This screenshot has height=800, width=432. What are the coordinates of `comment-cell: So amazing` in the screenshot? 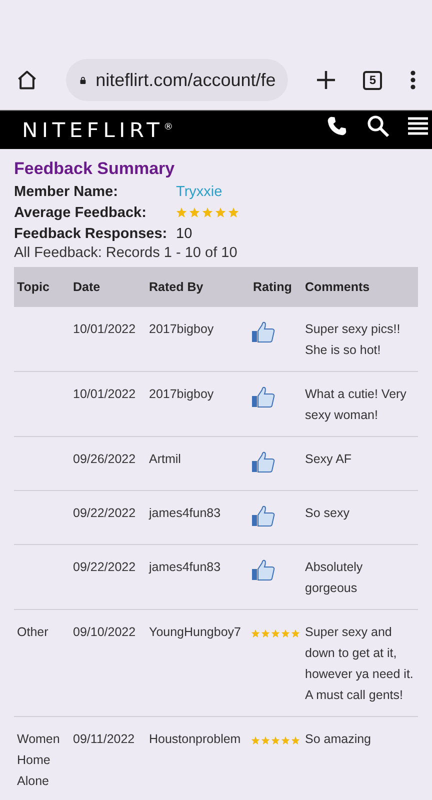 It's located at (338, 739).